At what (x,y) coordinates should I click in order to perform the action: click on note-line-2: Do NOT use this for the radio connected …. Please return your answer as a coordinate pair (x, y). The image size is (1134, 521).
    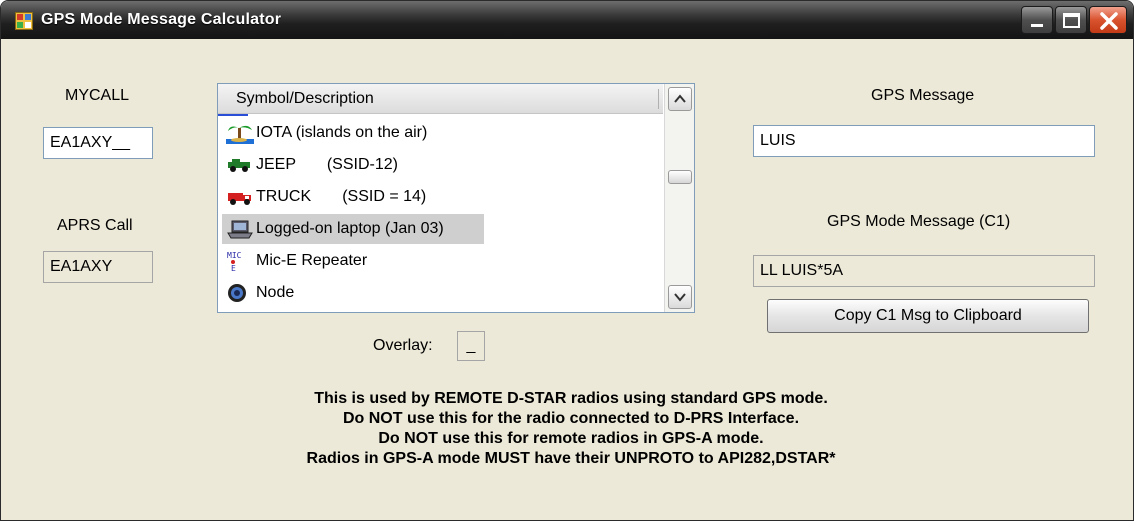
    Looking at the image, I should click on (571, 418).